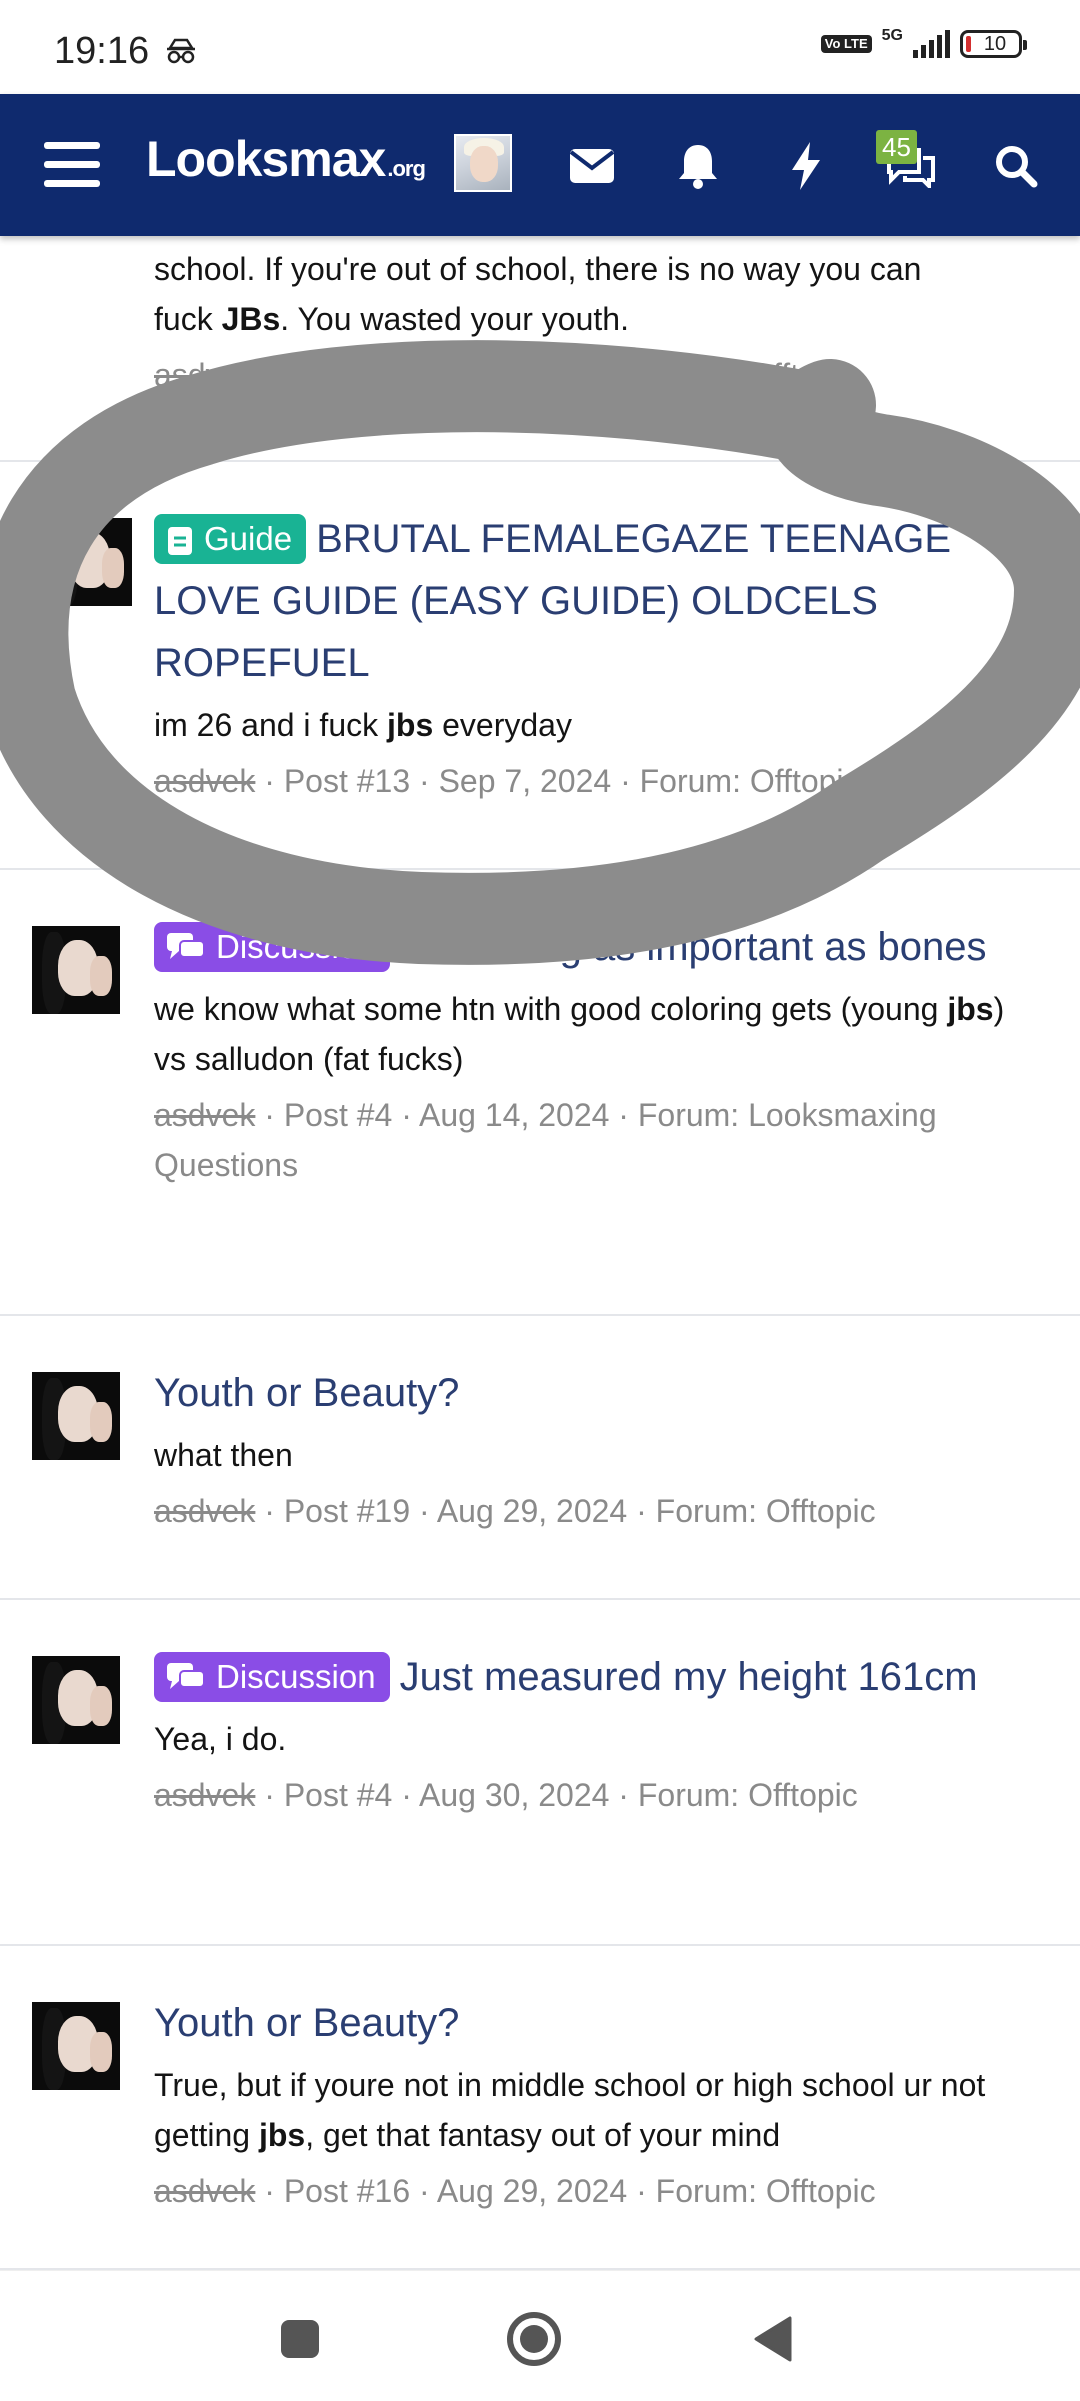  What do you see at coordinates (846, 44) in the screenshot?
I see `volte-icon: Vo LTE` at bounding box center [846, 44].